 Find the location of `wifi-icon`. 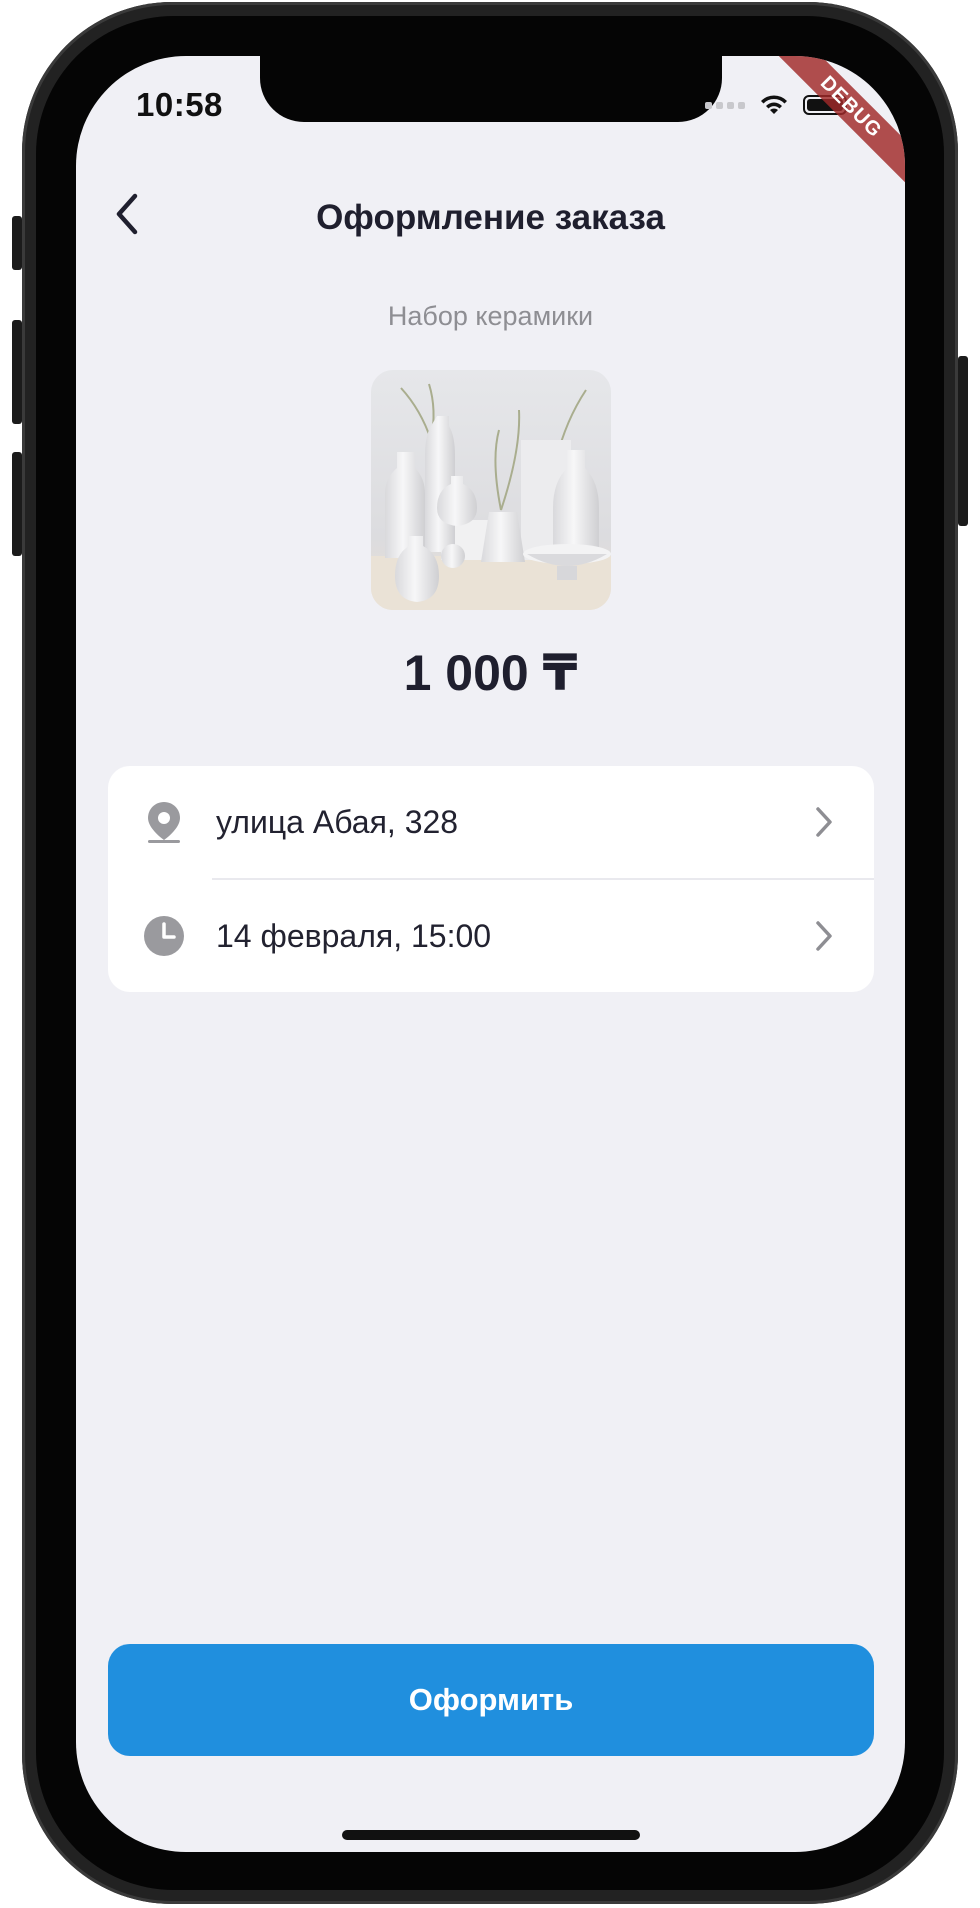

wifi-icon is located at coordinates (774, 104).